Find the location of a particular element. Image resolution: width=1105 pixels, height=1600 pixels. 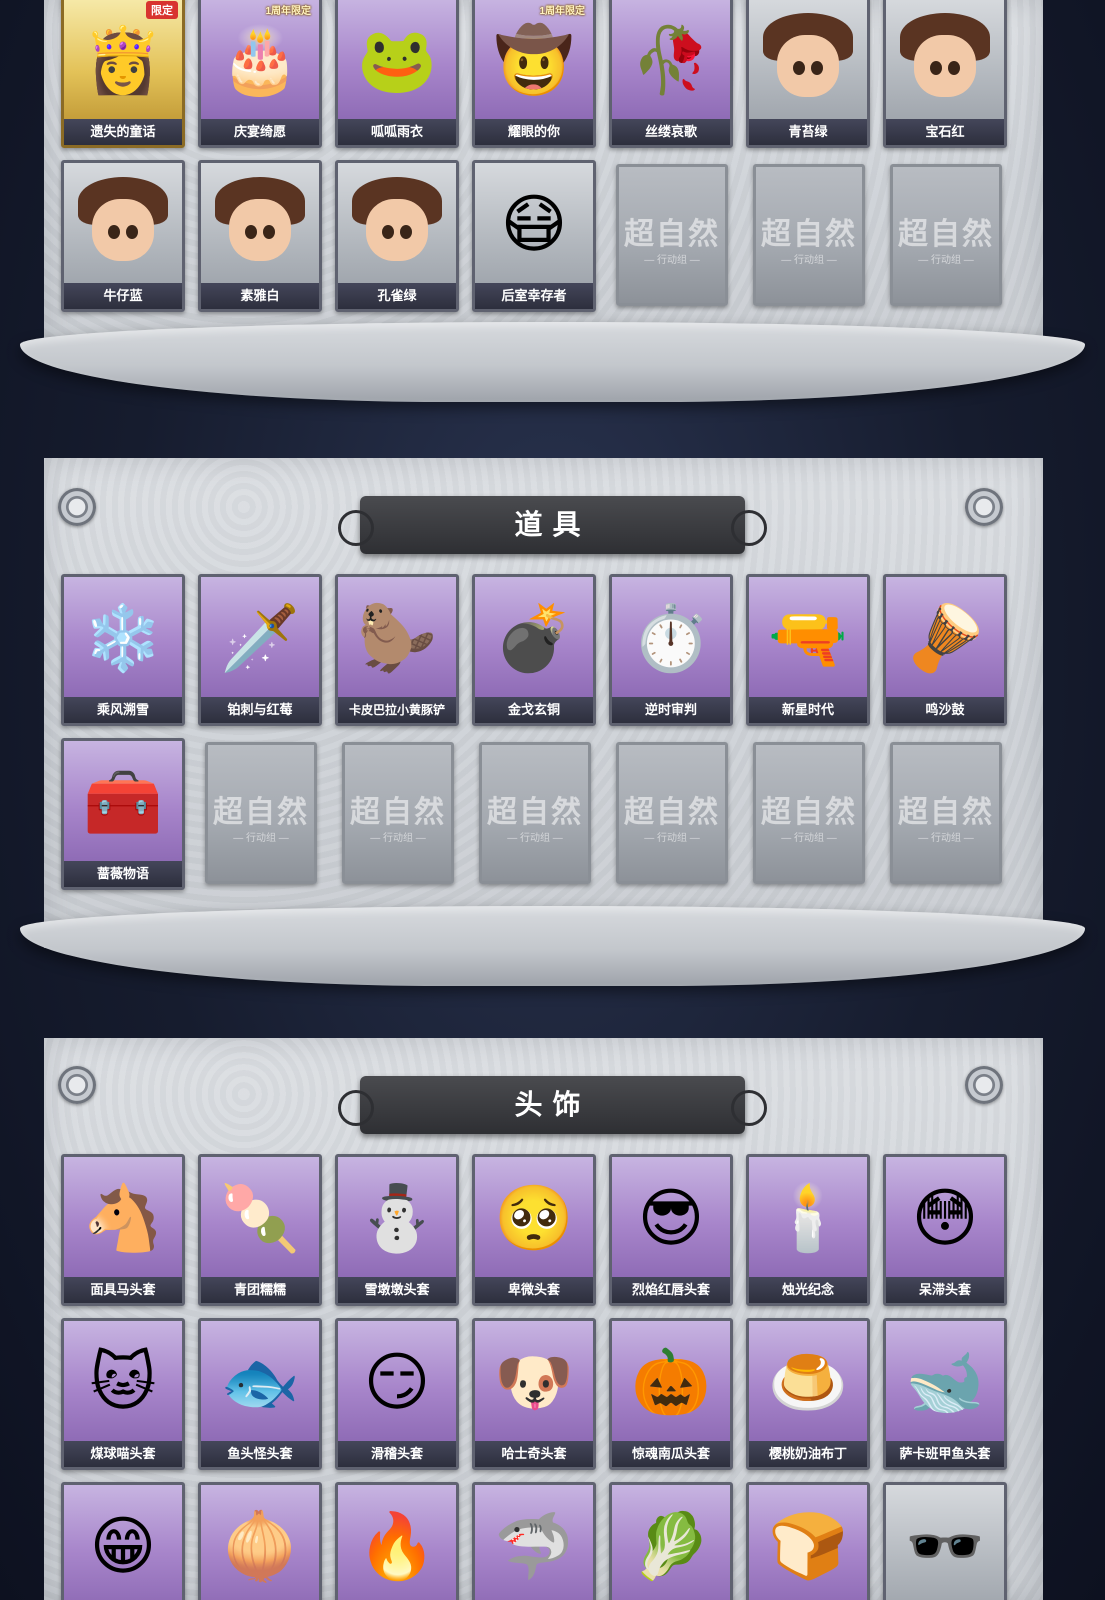

headwear-card: 🐱 煤球喵头套 is located at coordinates (123, 1394).